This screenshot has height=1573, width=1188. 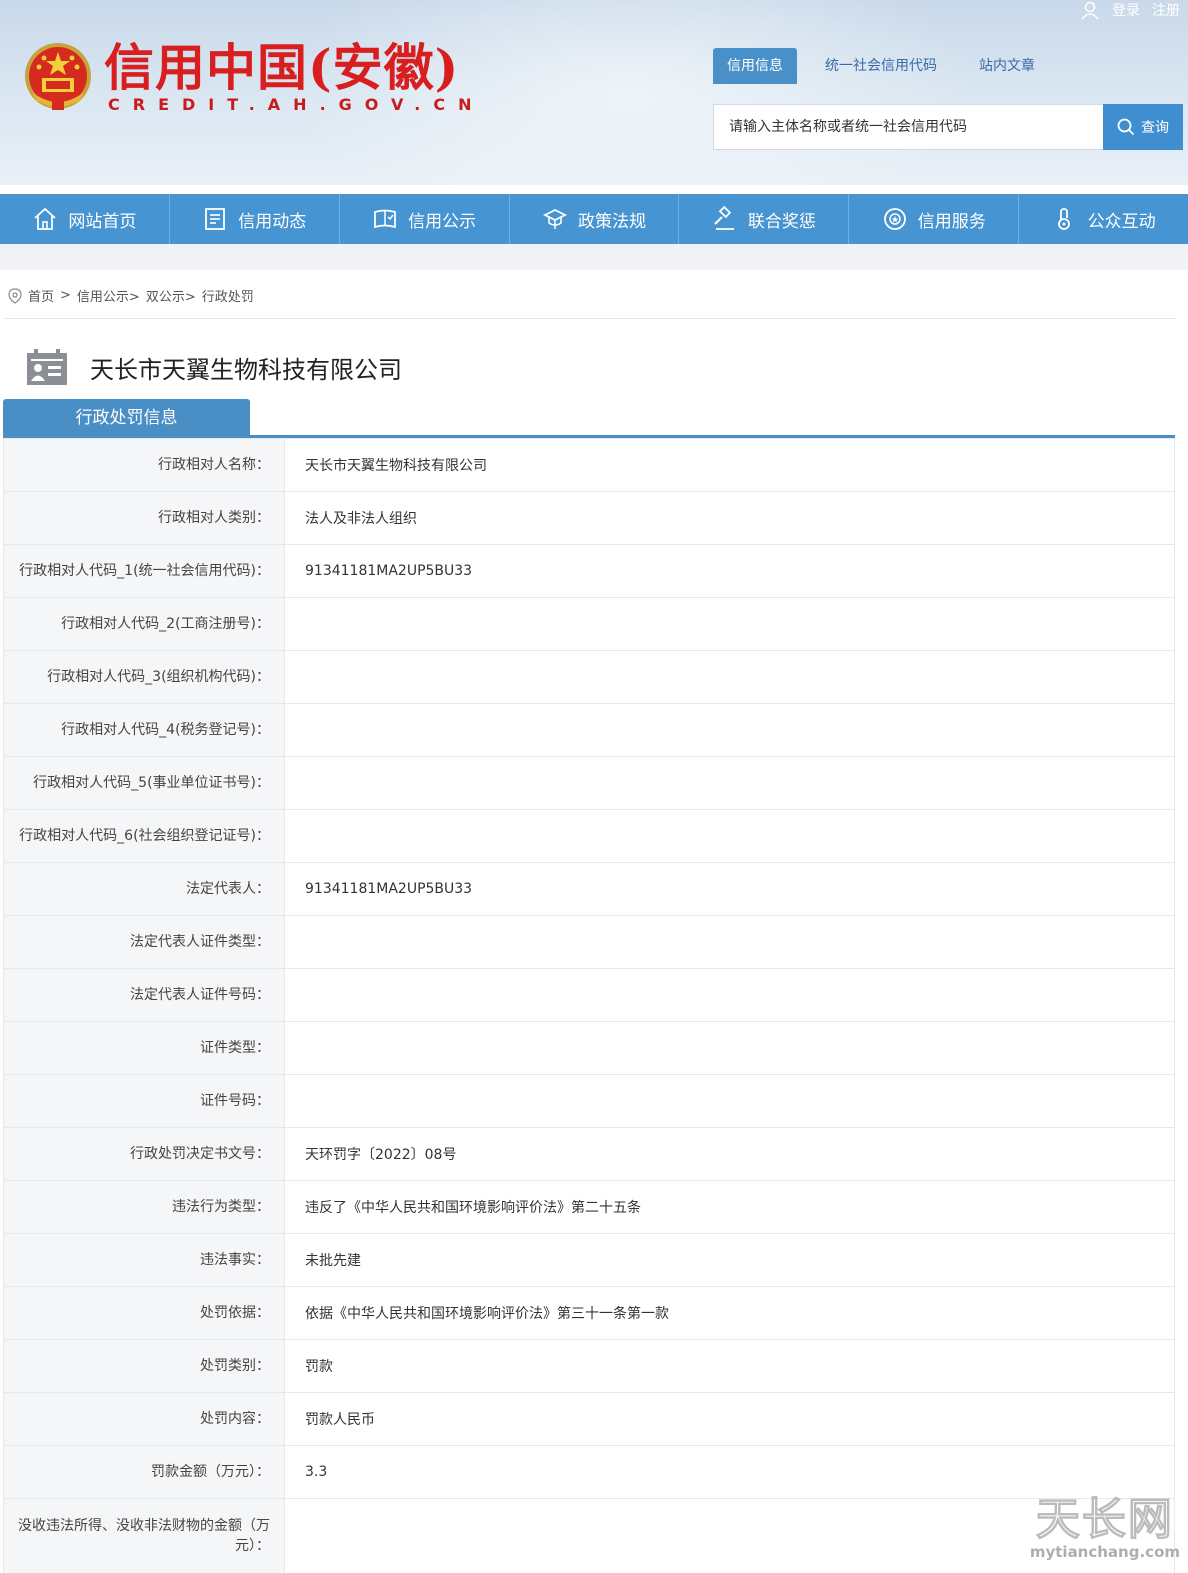 What do you see at coordinates (755, 66) in the screenshot?
I see `search-tab-credit-info: 信用信息` at bounding box center [755, 66].